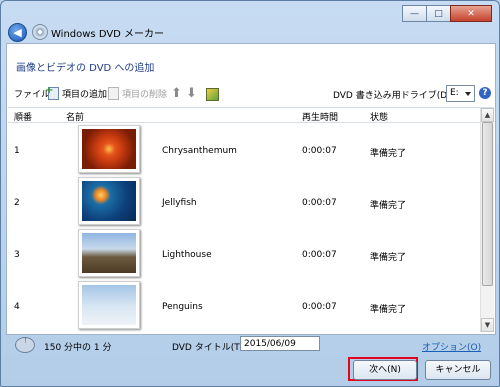 The width and height of the screenshot is (500, 387). What do you see at coordinates (23, 116) in the screenshot?
I see `column-header-order: 順番` at bounding box center [23, 116].